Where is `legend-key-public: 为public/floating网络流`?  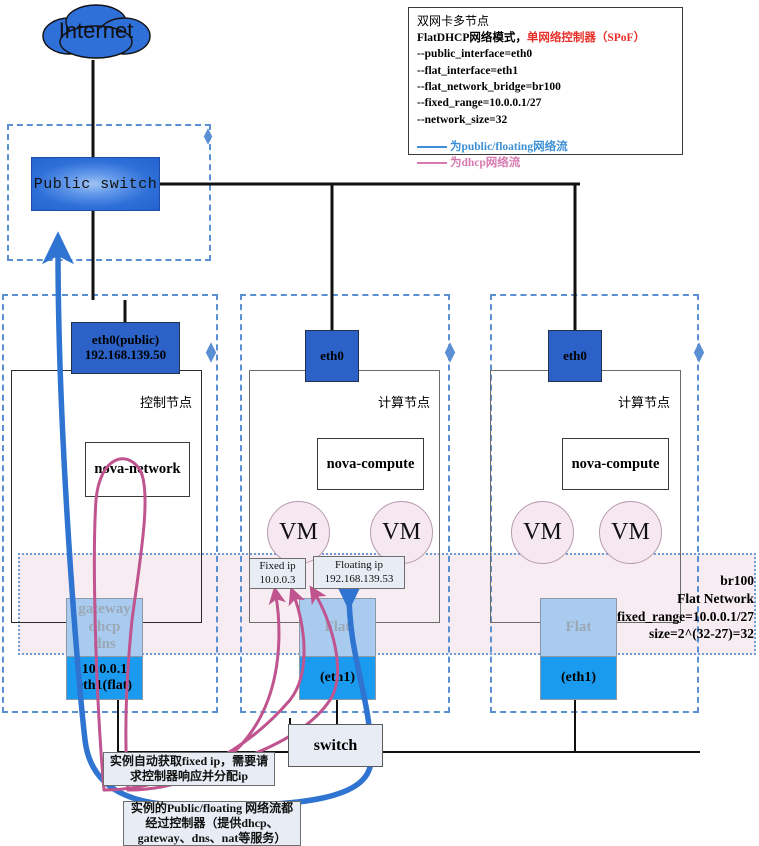
legend-key-public: 为public/floating网络流 is located at coordinates (546, 147).